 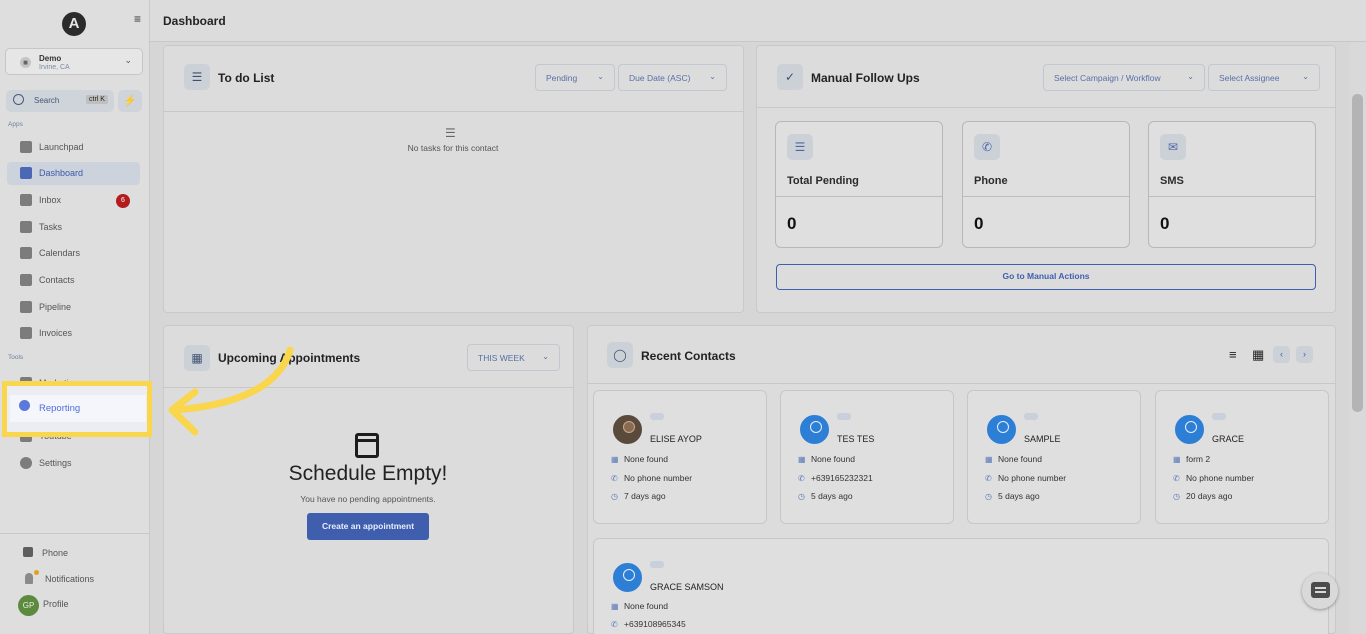 I want to click on location-switcher: ■ Demo Irvine, CA ⌄, so click(x=74, y=61).